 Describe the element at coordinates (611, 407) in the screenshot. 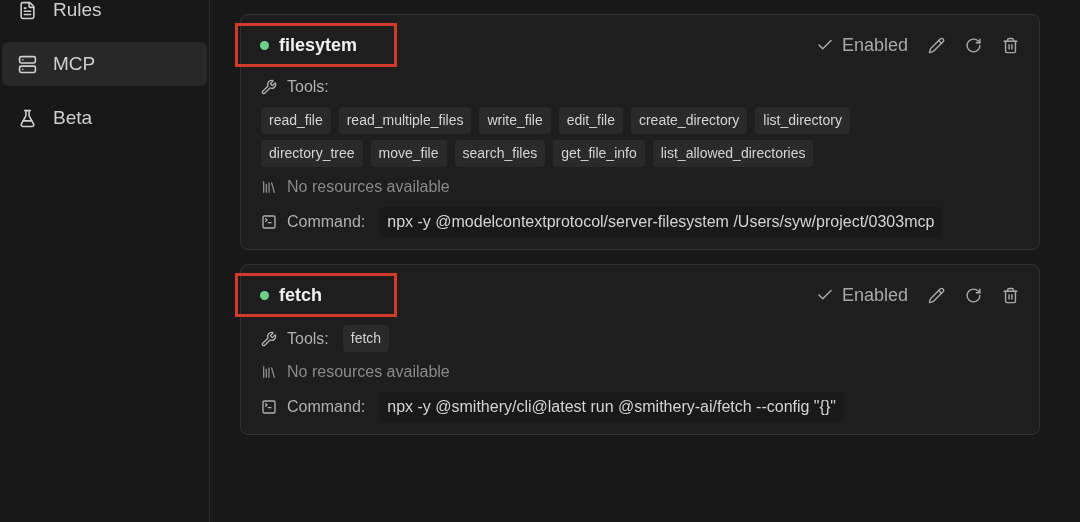

I see `command-text: npx -y @smithery/cli@latest run @smithery-ai/fetch --config "{}"` at that location.